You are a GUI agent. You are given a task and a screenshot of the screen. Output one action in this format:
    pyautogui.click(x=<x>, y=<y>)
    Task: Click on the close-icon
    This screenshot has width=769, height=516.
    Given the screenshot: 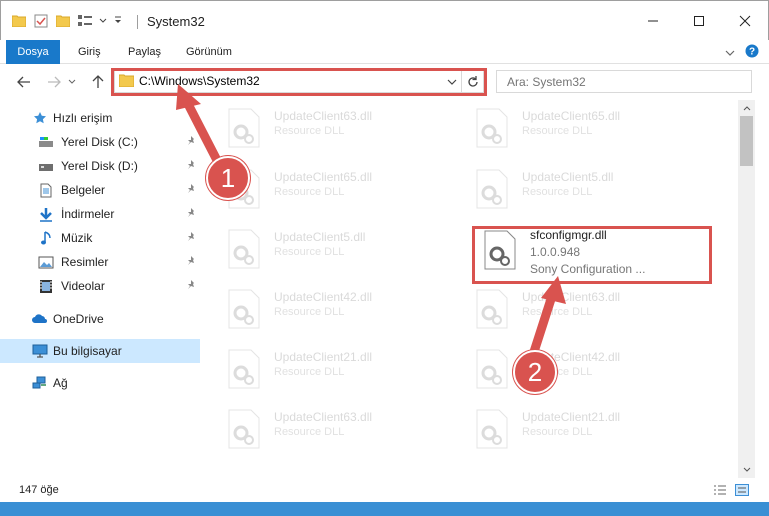 What is the action you would take?
    pyautogui.click(x=745, y=21)
    